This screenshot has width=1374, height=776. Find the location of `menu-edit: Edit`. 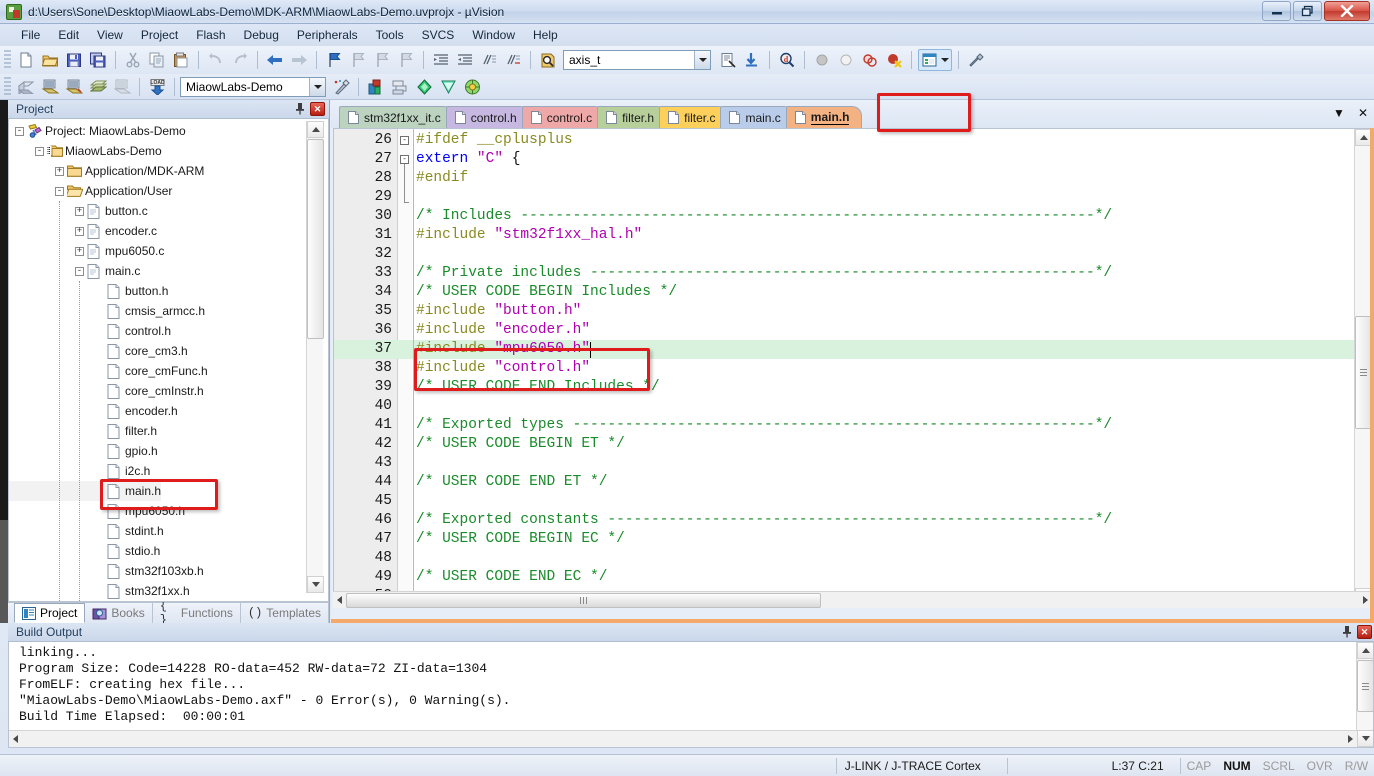

menu-edit: Edit is located at coordinates (68, 35).